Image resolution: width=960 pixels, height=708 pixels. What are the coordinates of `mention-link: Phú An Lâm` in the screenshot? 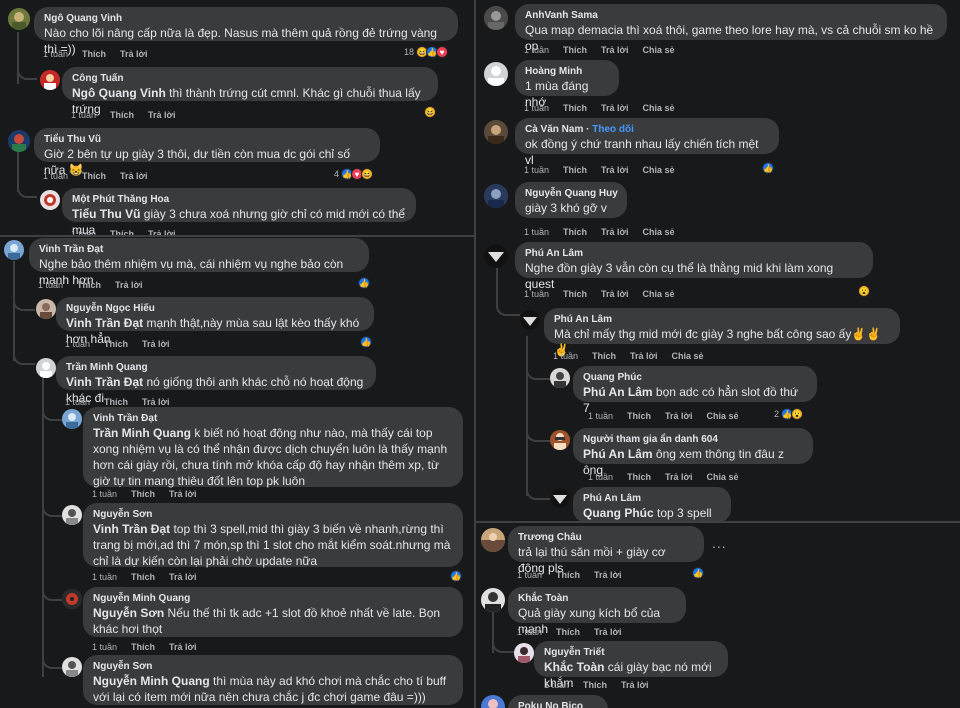 It's located at (618, 392).